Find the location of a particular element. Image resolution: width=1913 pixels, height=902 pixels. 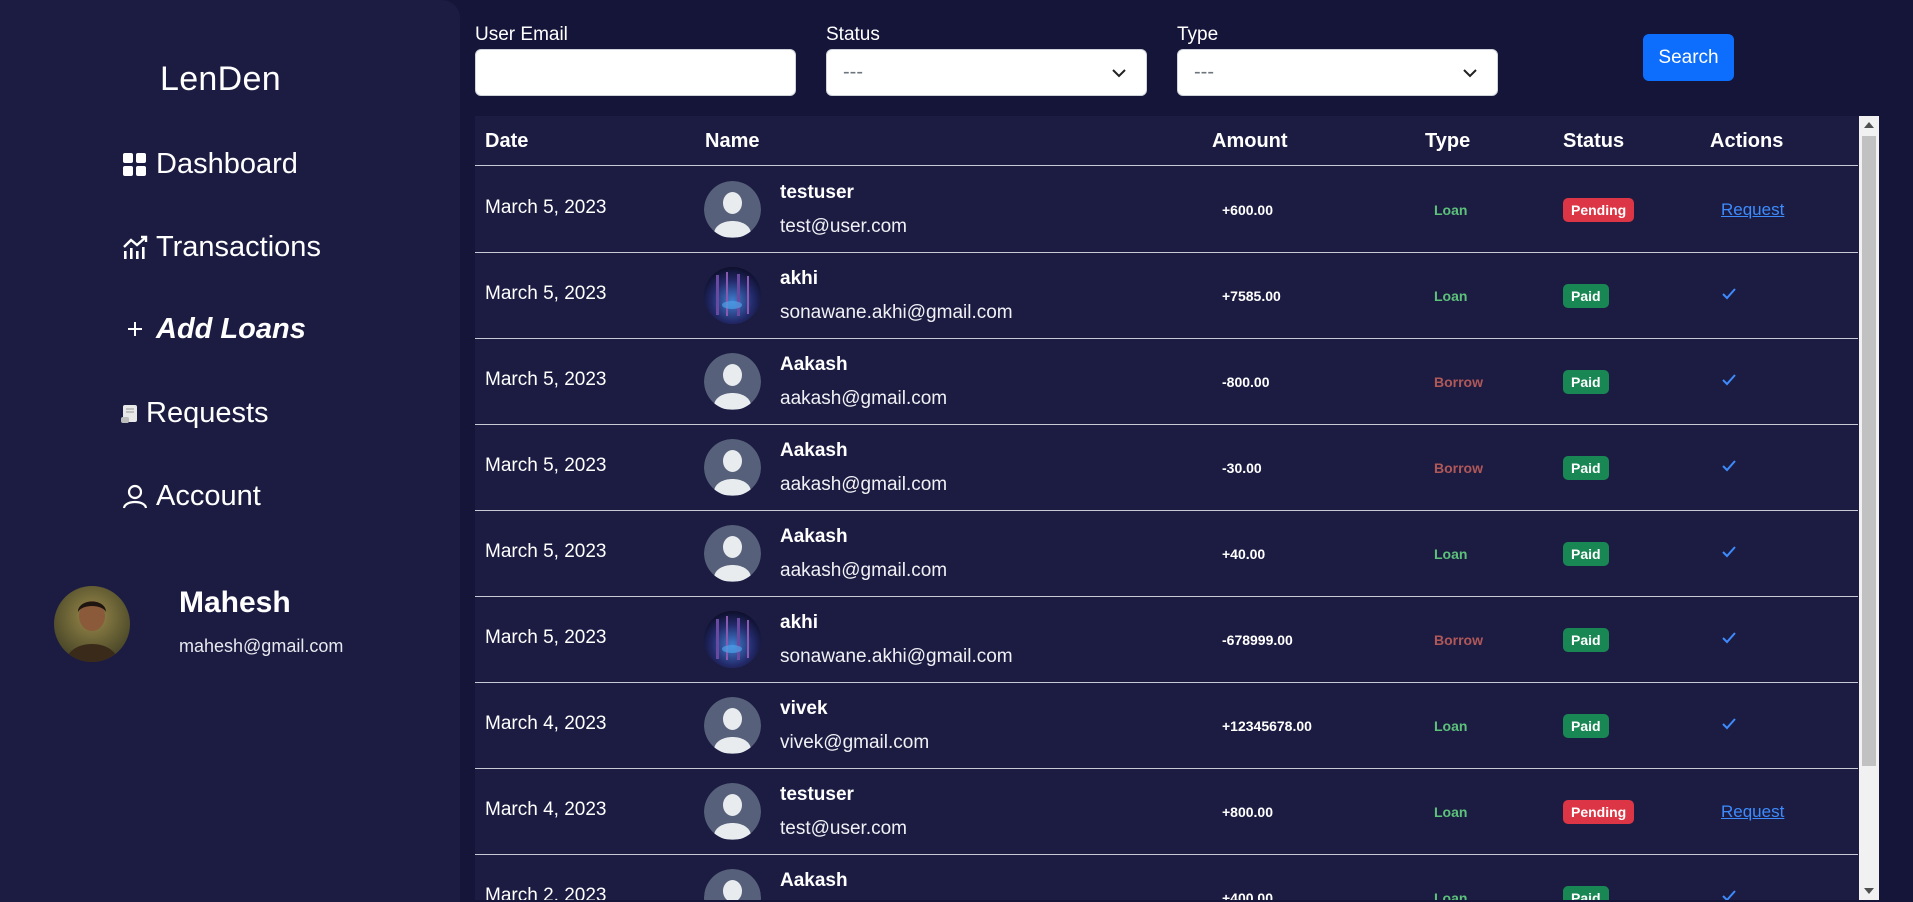

sidebar-item-add-loans: Add Loans is located at coordinates (213, 329).